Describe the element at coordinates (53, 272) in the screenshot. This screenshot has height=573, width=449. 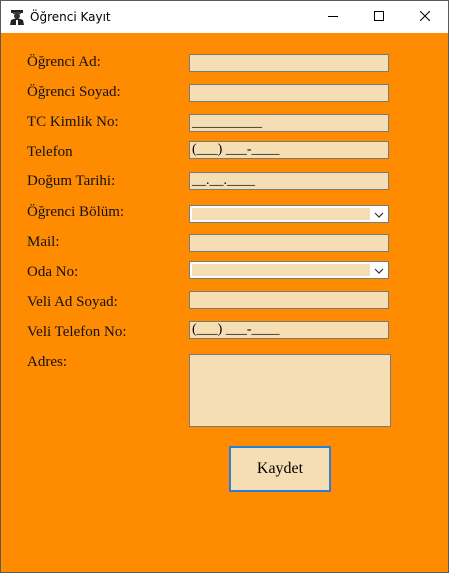
I see `label-oda-no: Oda No:` at that location.